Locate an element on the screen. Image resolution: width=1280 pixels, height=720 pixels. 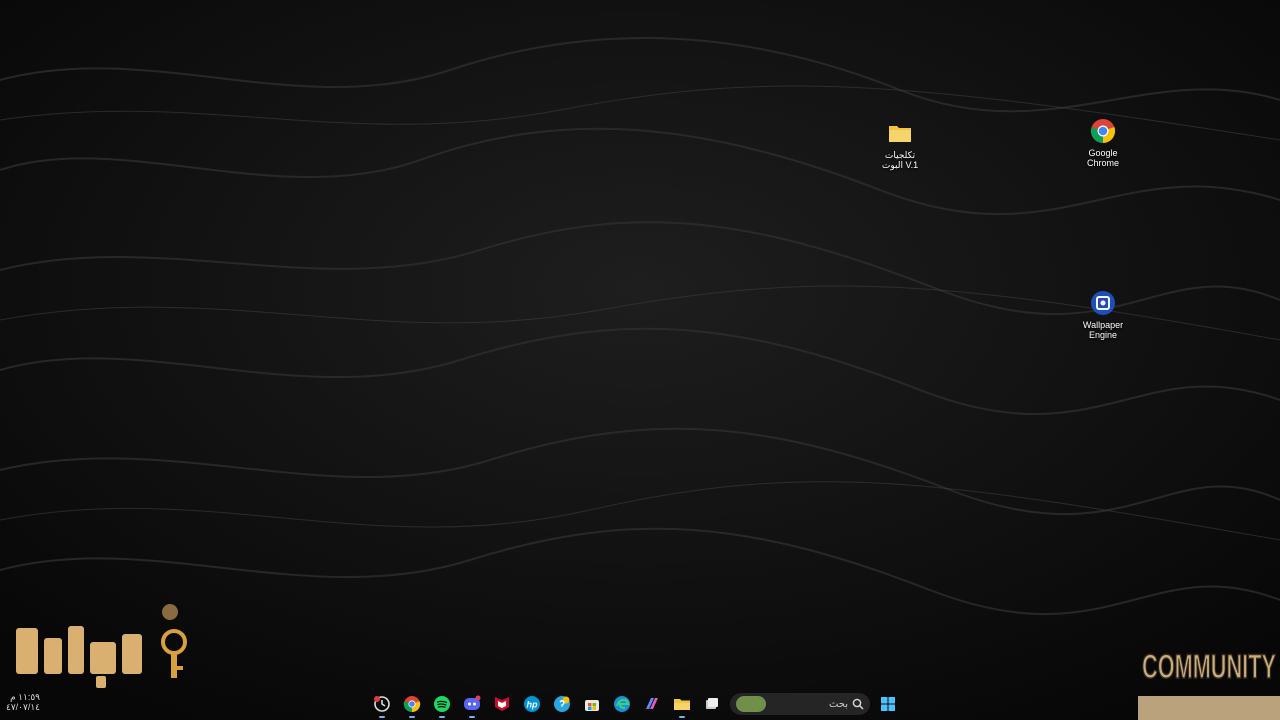
spotify-taskbar-button is located at coordinates (442, 705).